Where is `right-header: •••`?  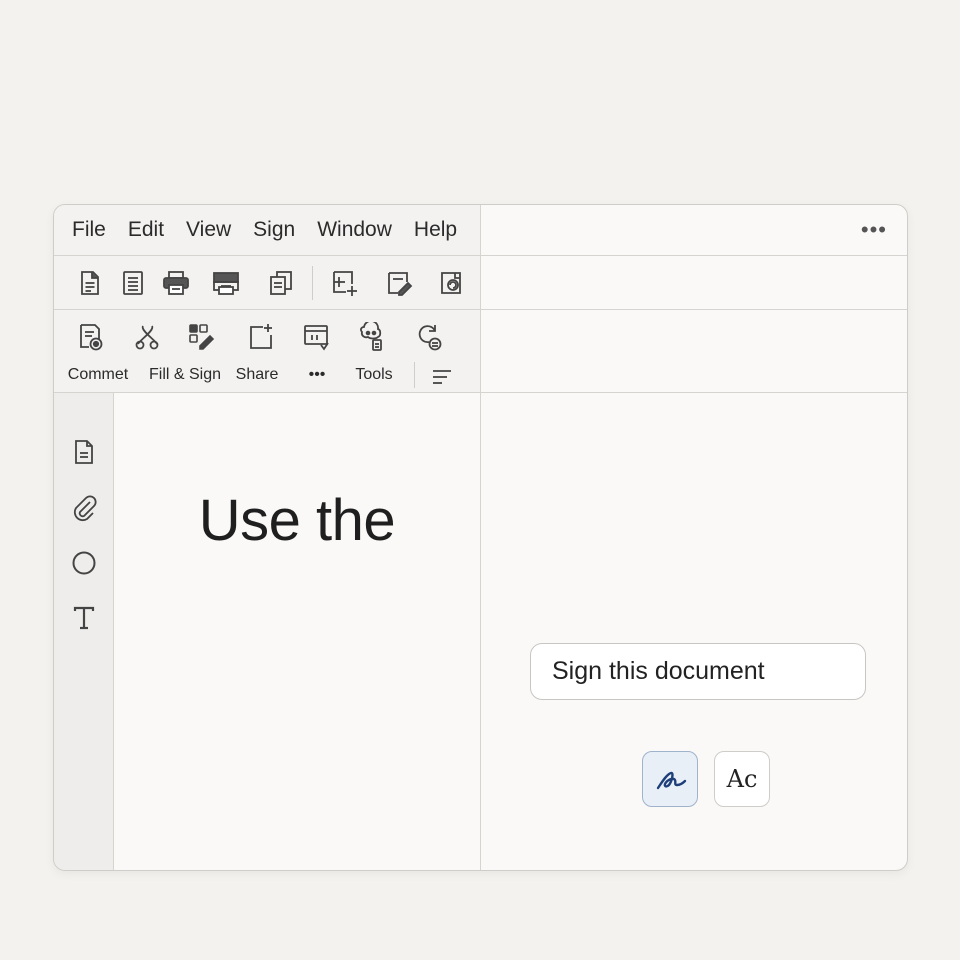
right-header: ••• is located at coordinates (694, 230).